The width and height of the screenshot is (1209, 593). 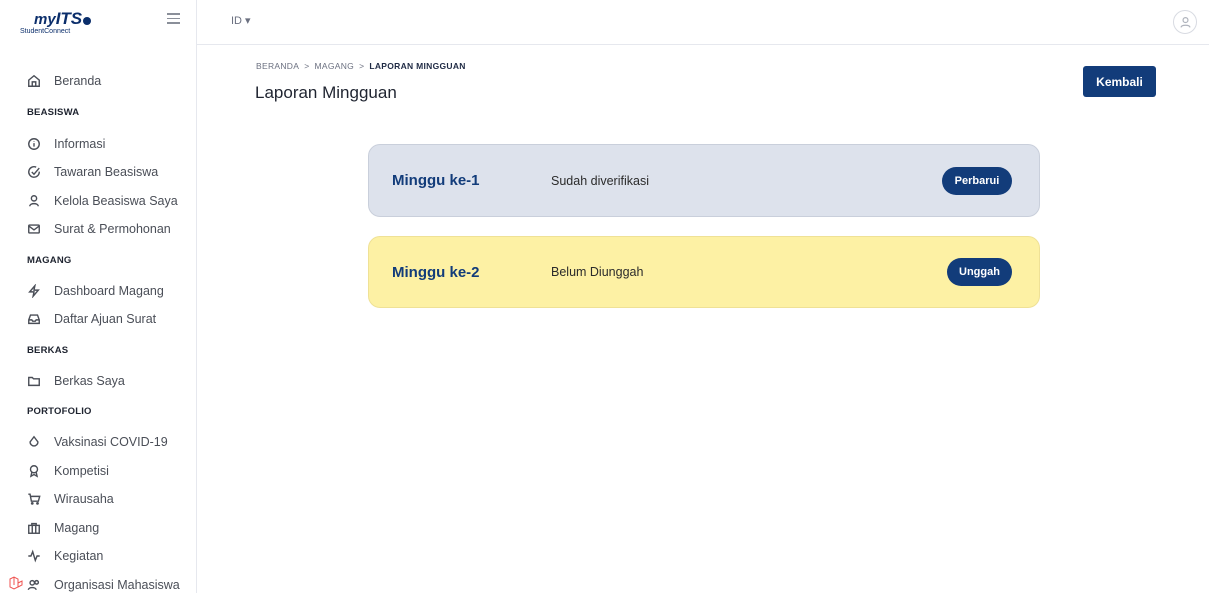 What do you see at coordinates (69, 18) in the screenshot?
I see `logo-text-its: ITS` at bounding box center [69, 18].